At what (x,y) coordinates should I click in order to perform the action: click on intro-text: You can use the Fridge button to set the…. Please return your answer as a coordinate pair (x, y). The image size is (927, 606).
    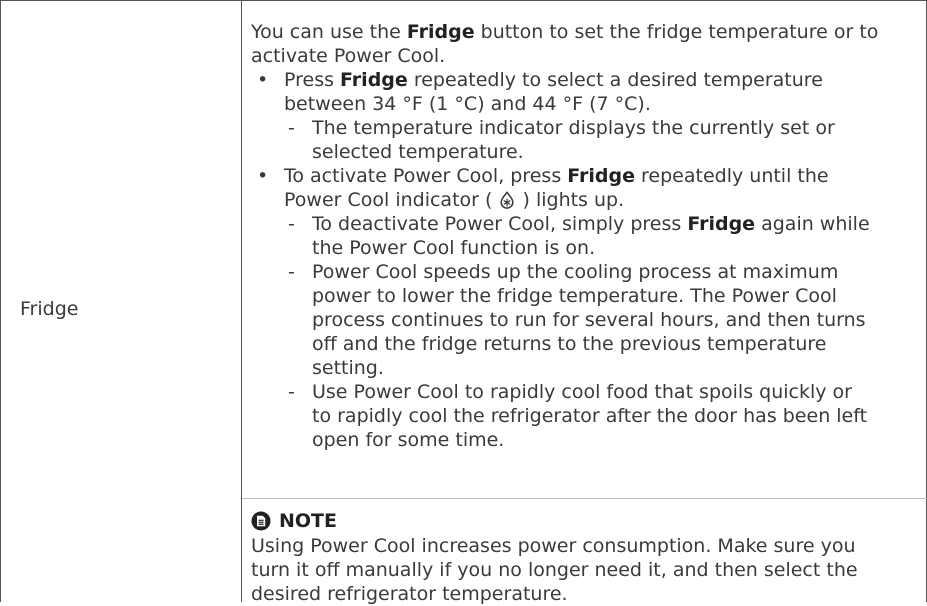
    Looking at the image, I should click on (565, 44).